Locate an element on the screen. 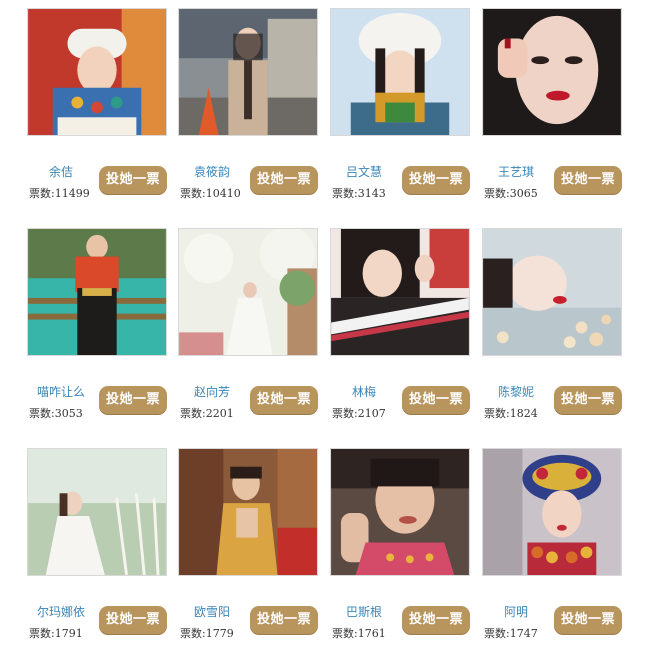 The height and width of the screenshot is (653, 650). contestant-votes: 票数:1761 is located at coordinates (359, 633).